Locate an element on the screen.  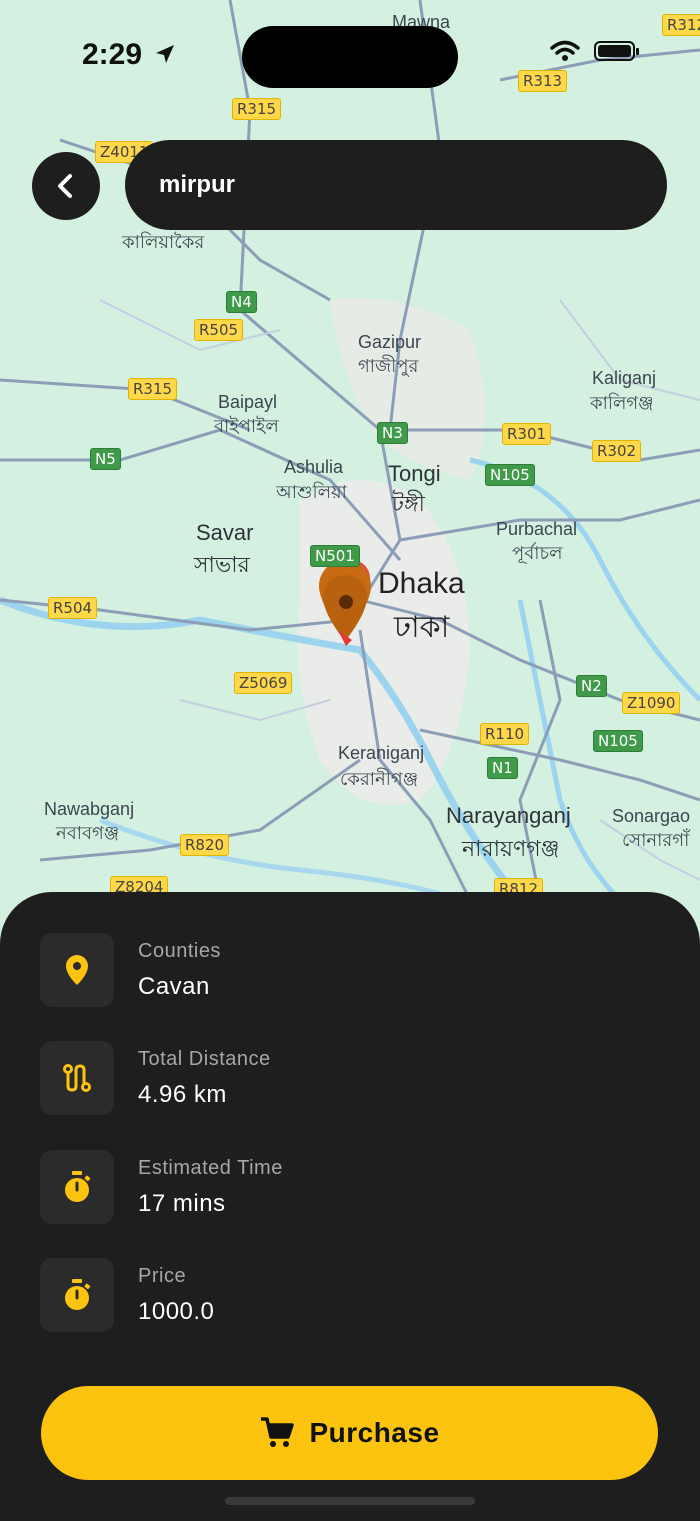
map-label-dhaka-bn: ঢাকা is located at coordinates (422, 627).